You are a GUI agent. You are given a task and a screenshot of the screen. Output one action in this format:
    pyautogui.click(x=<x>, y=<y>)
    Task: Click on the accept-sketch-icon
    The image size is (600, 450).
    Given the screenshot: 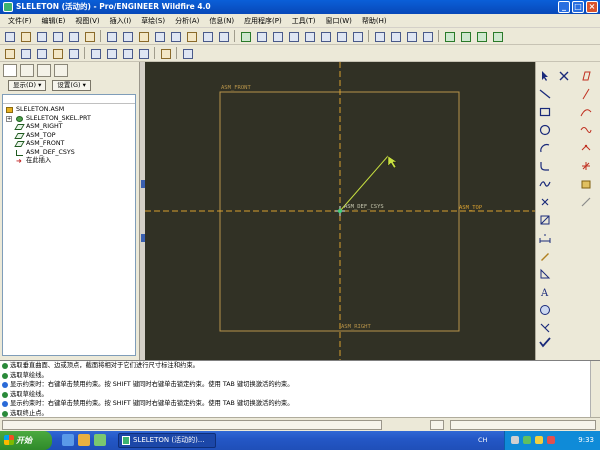 What is the action you would take?
    pyautogui.click(x=545, y=342)
    